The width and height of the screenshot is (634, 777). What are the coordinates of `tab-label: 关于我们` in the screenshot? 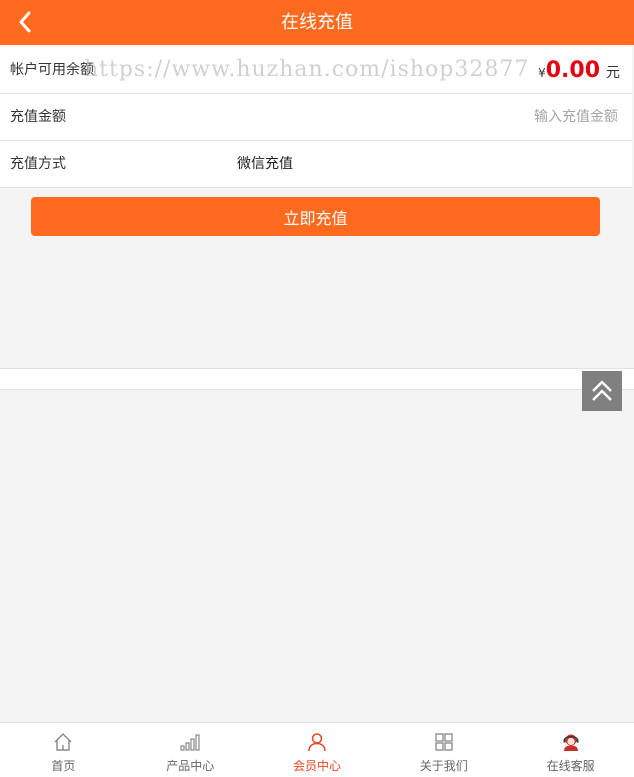 It's located at (443, 766).